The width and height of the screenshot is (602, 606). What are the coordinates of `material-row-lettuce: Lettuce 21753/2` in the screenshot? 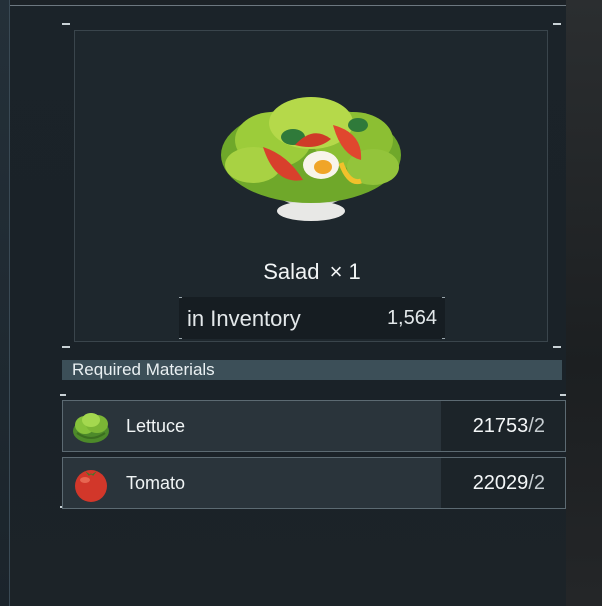 It's located at (314, 426).